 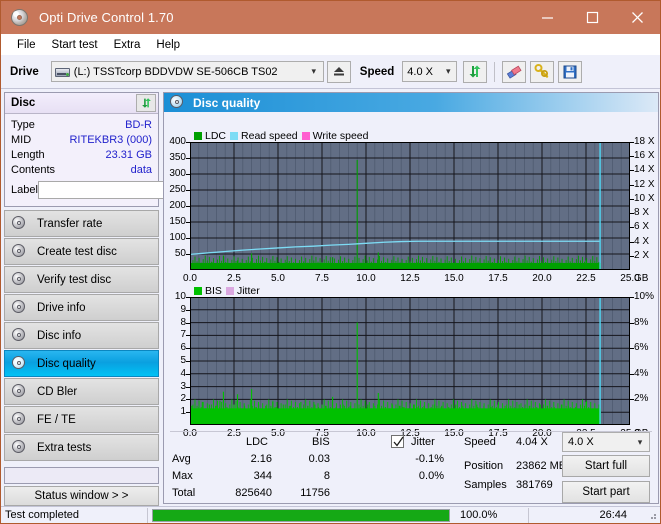 I want to click on sidebar-item-drive-info: Drive info, so click(x=81, y=307).